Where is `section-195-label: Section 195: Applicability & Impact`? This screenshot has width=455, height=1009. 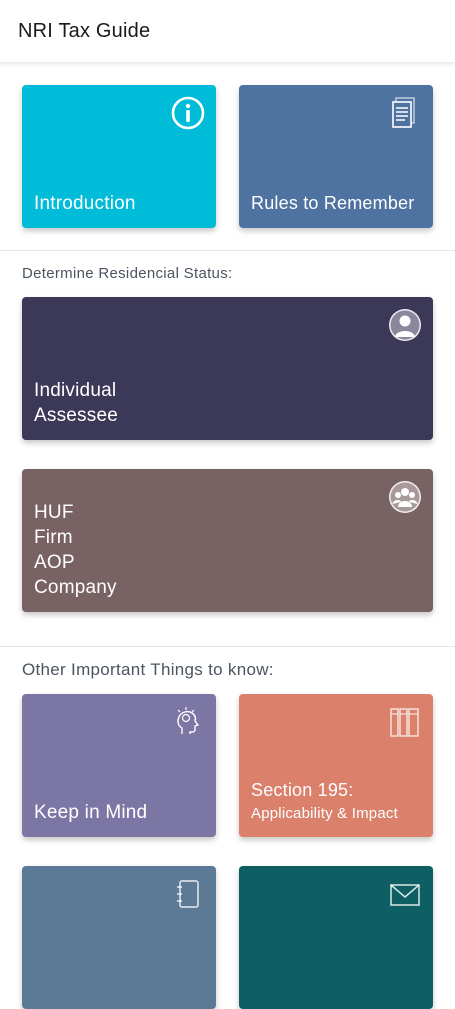 section-195-label: Section 195: Applicability & Impact is located at coordinates (324, 801).